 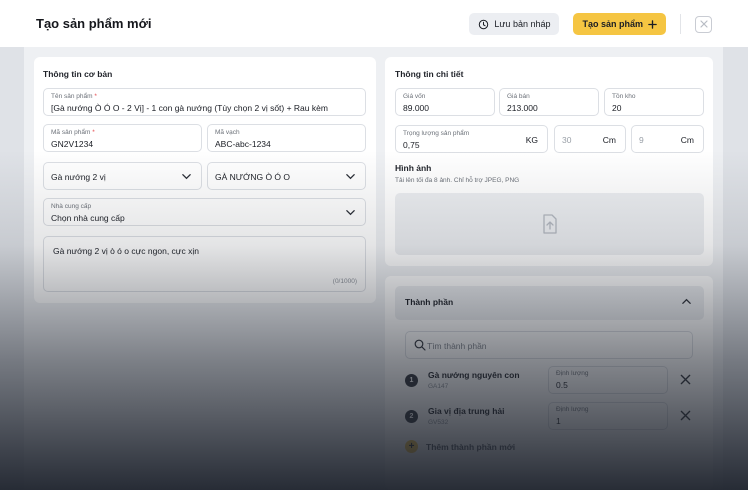 What do you see at coordinates (78, 74) in the screenshot?
I see `basic-info-title: Thông tin cơ bản` at bounding box center [78, 74].